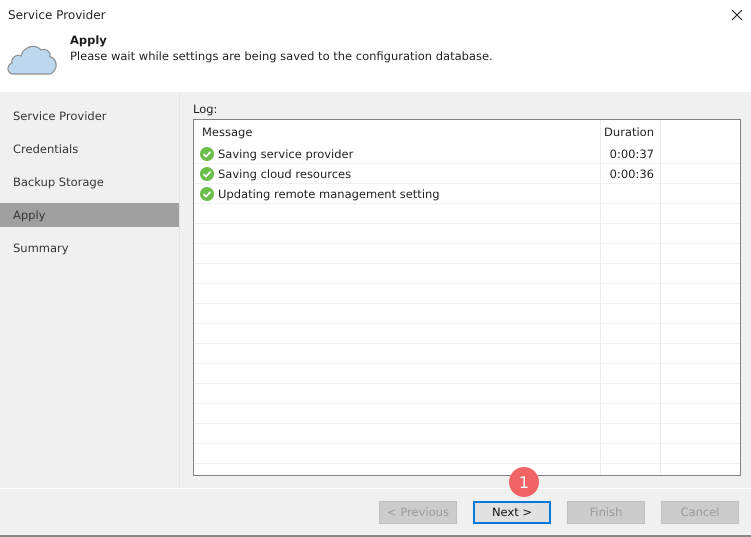  What do you see at coordinates (632, 173) in the screenshot?
I see `log-duration: 0:00:36` at bounding box center [632, 173].